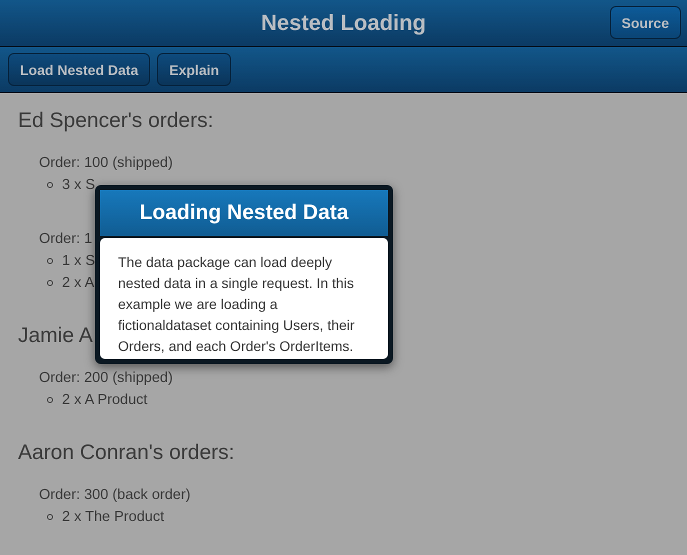  I want to click on order-item: 1 x S, so click(79, 261).